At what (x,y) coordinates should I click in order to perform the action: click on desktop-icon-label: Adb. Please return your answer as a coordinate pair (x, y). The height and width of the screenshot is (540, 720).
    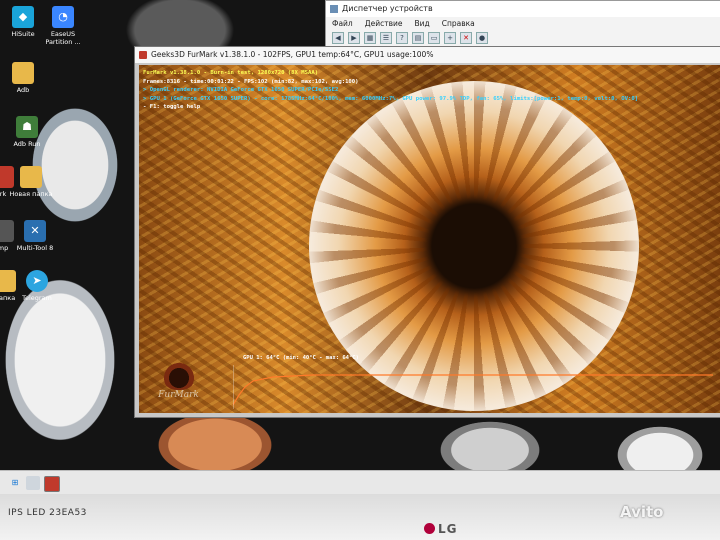
    Looking at the image, I should click on (23, 90).